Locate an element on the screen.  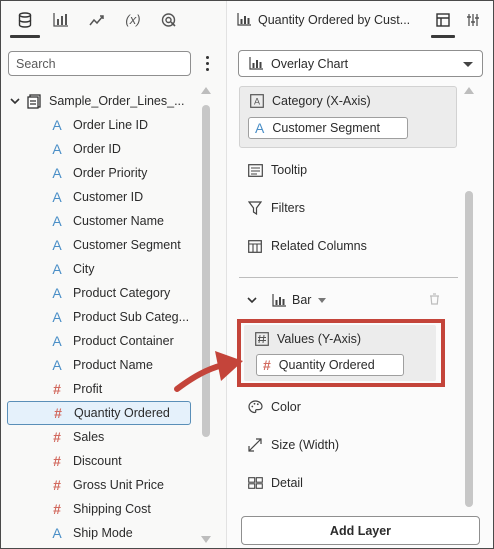
tooltip-section: Tooltip is located at coordinates (276, 170).